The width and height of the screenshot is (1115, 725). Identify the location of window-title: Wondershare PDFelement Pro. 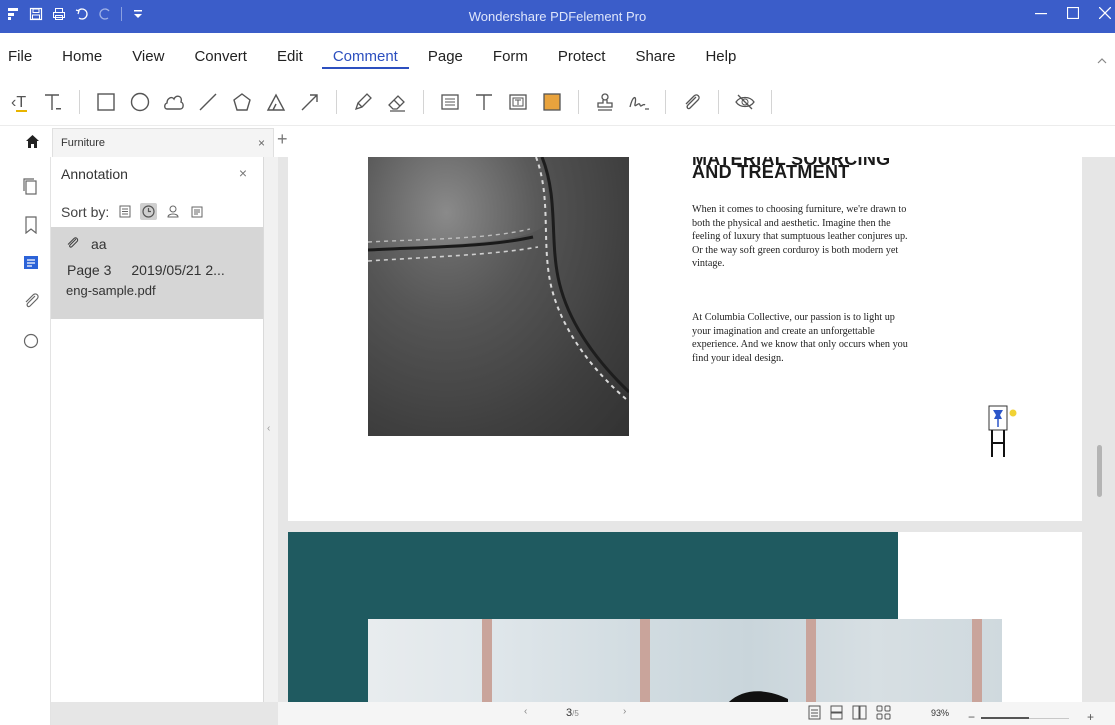
(557, 16).